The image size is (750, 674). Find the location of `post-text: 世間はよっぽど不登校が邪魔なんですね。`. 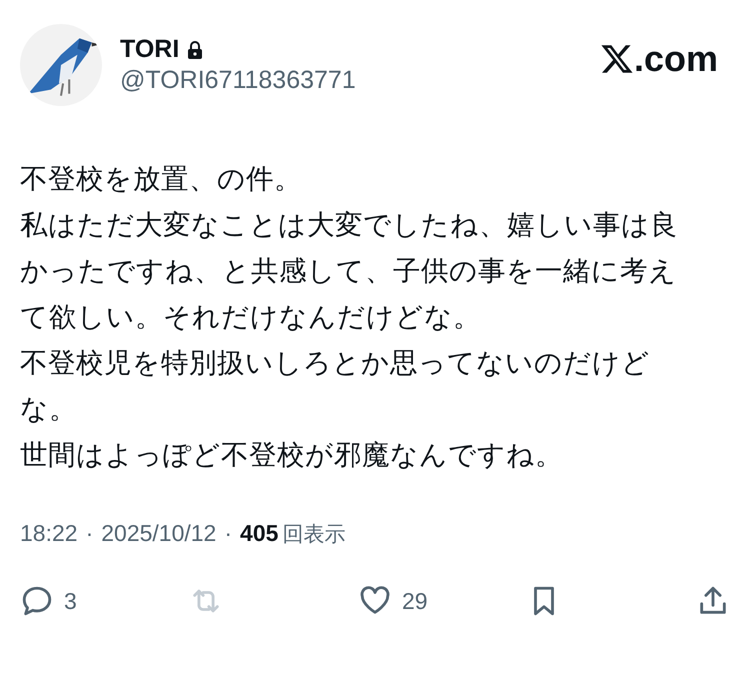

post-text: 世間はよっぽど不登校が邪魔なんですね。 is located at coordinates (292, 455).